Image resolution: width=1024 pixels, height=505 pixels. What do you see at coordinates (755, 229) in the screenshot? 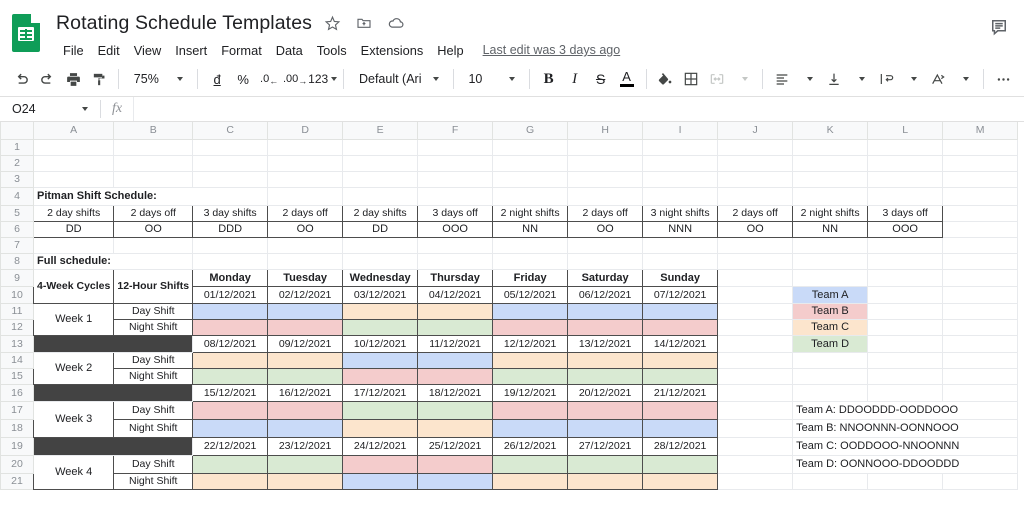
I see `pitman-code-9: OO` at bounding box center [755, 229].